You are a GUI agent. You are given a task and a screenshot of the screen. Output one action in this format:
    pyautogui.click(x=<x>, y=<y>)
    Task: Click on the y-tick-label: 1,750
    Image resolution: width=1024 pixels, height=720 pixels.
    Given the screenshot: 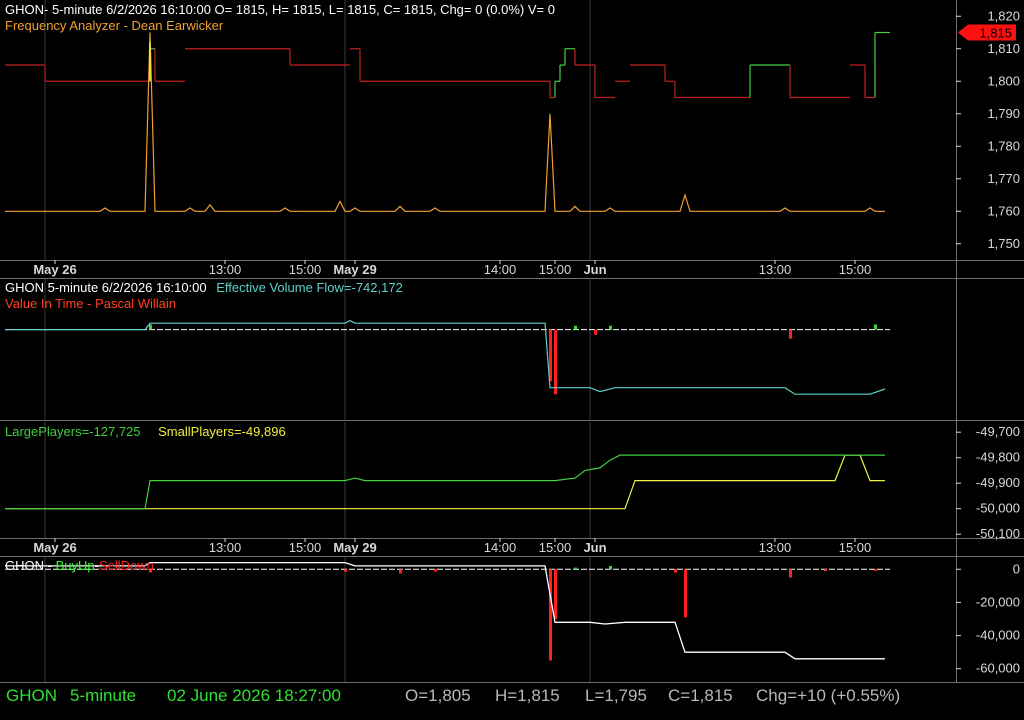 What is the action you would take?
    pyautogui.click(x=1003, y=243)
    